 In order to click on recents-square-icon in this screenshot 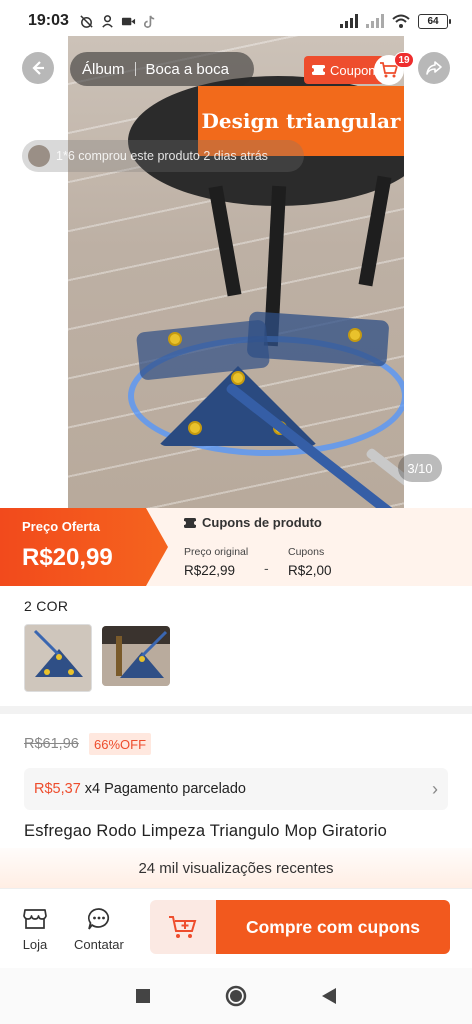, I will do `click(143, 996)`.